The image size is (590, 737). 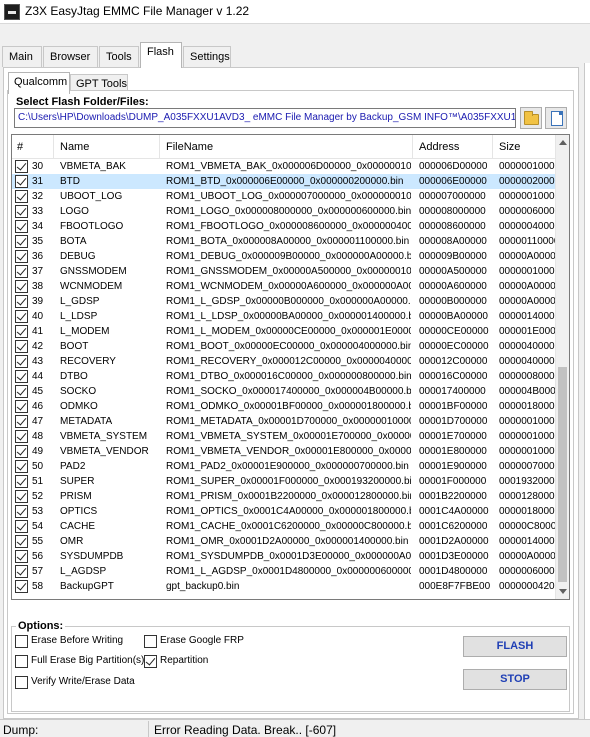 I want to click on row-size: 00000060000, so click(x=527, y=571).